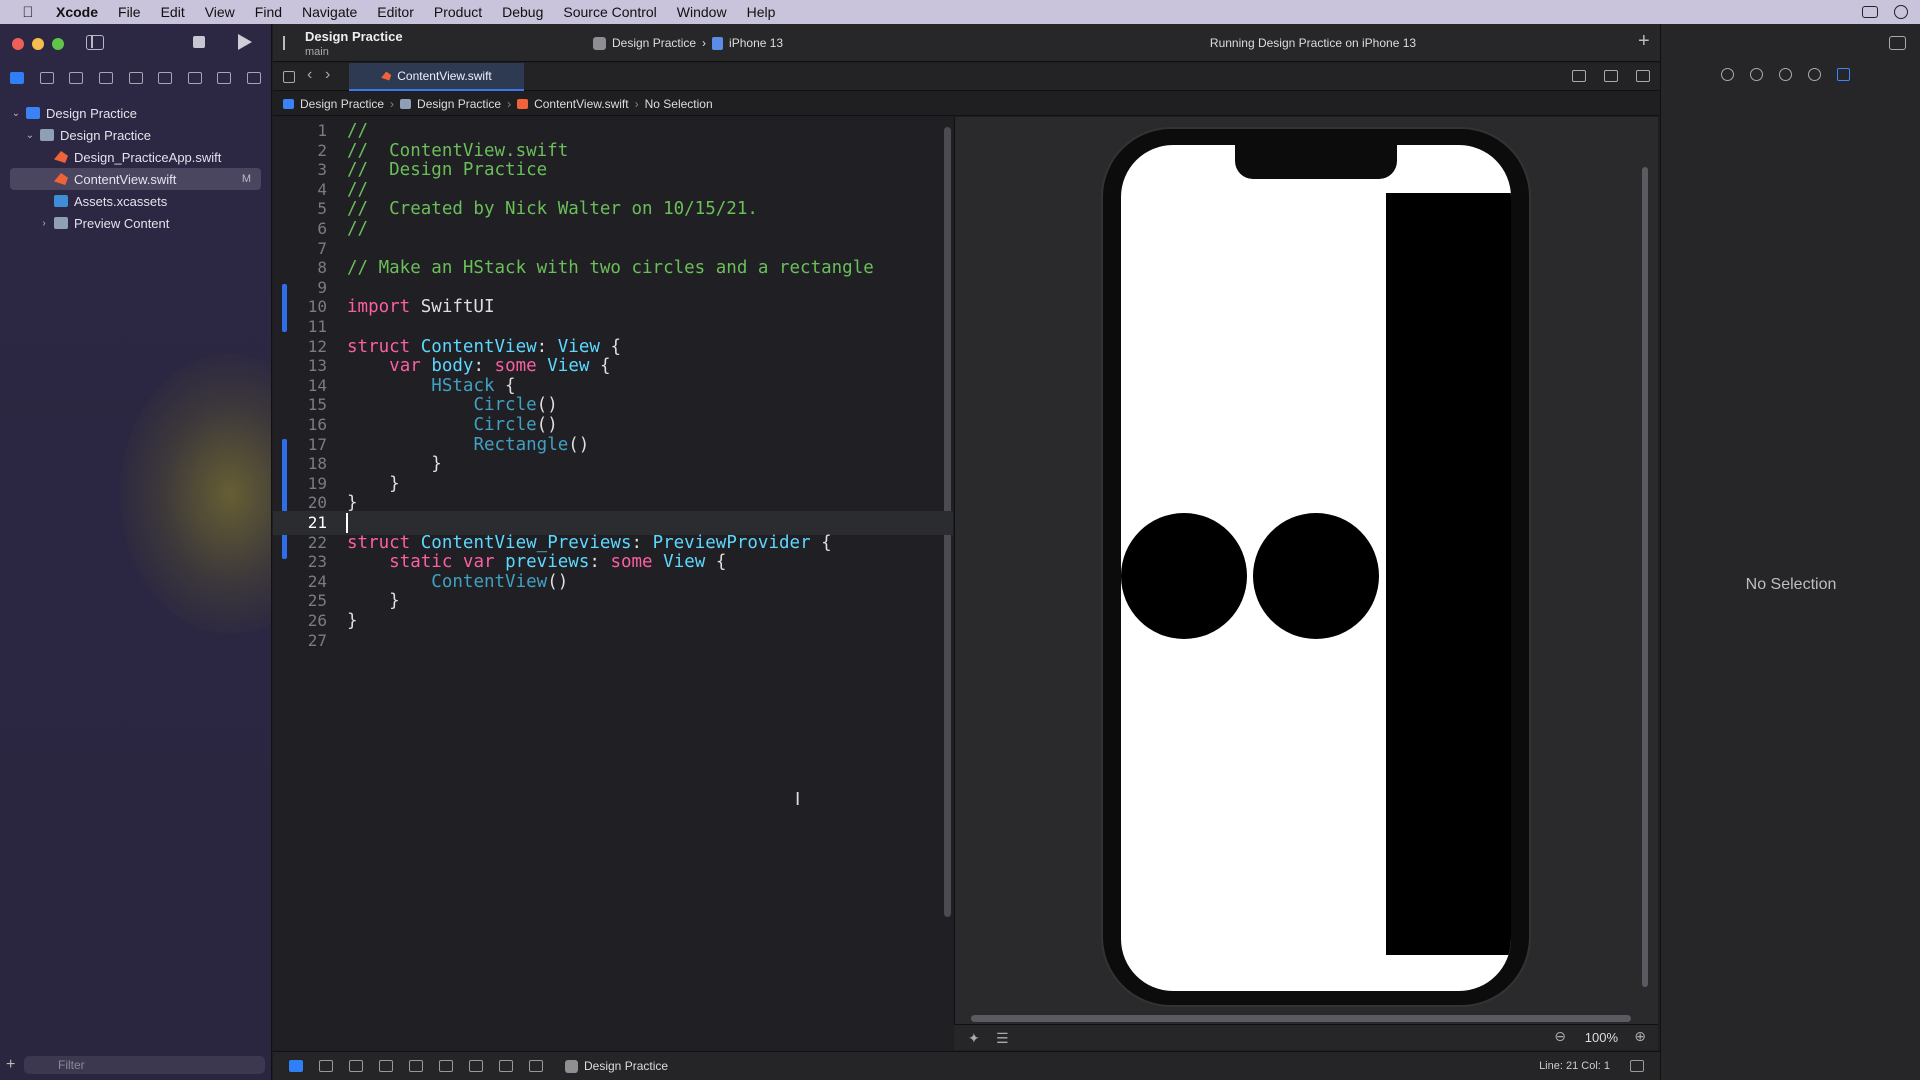 The width and height of the screenshot is (1920, 1080). I want to click on tree-item-project: ⌄ Design Practice, so click(135, 113).